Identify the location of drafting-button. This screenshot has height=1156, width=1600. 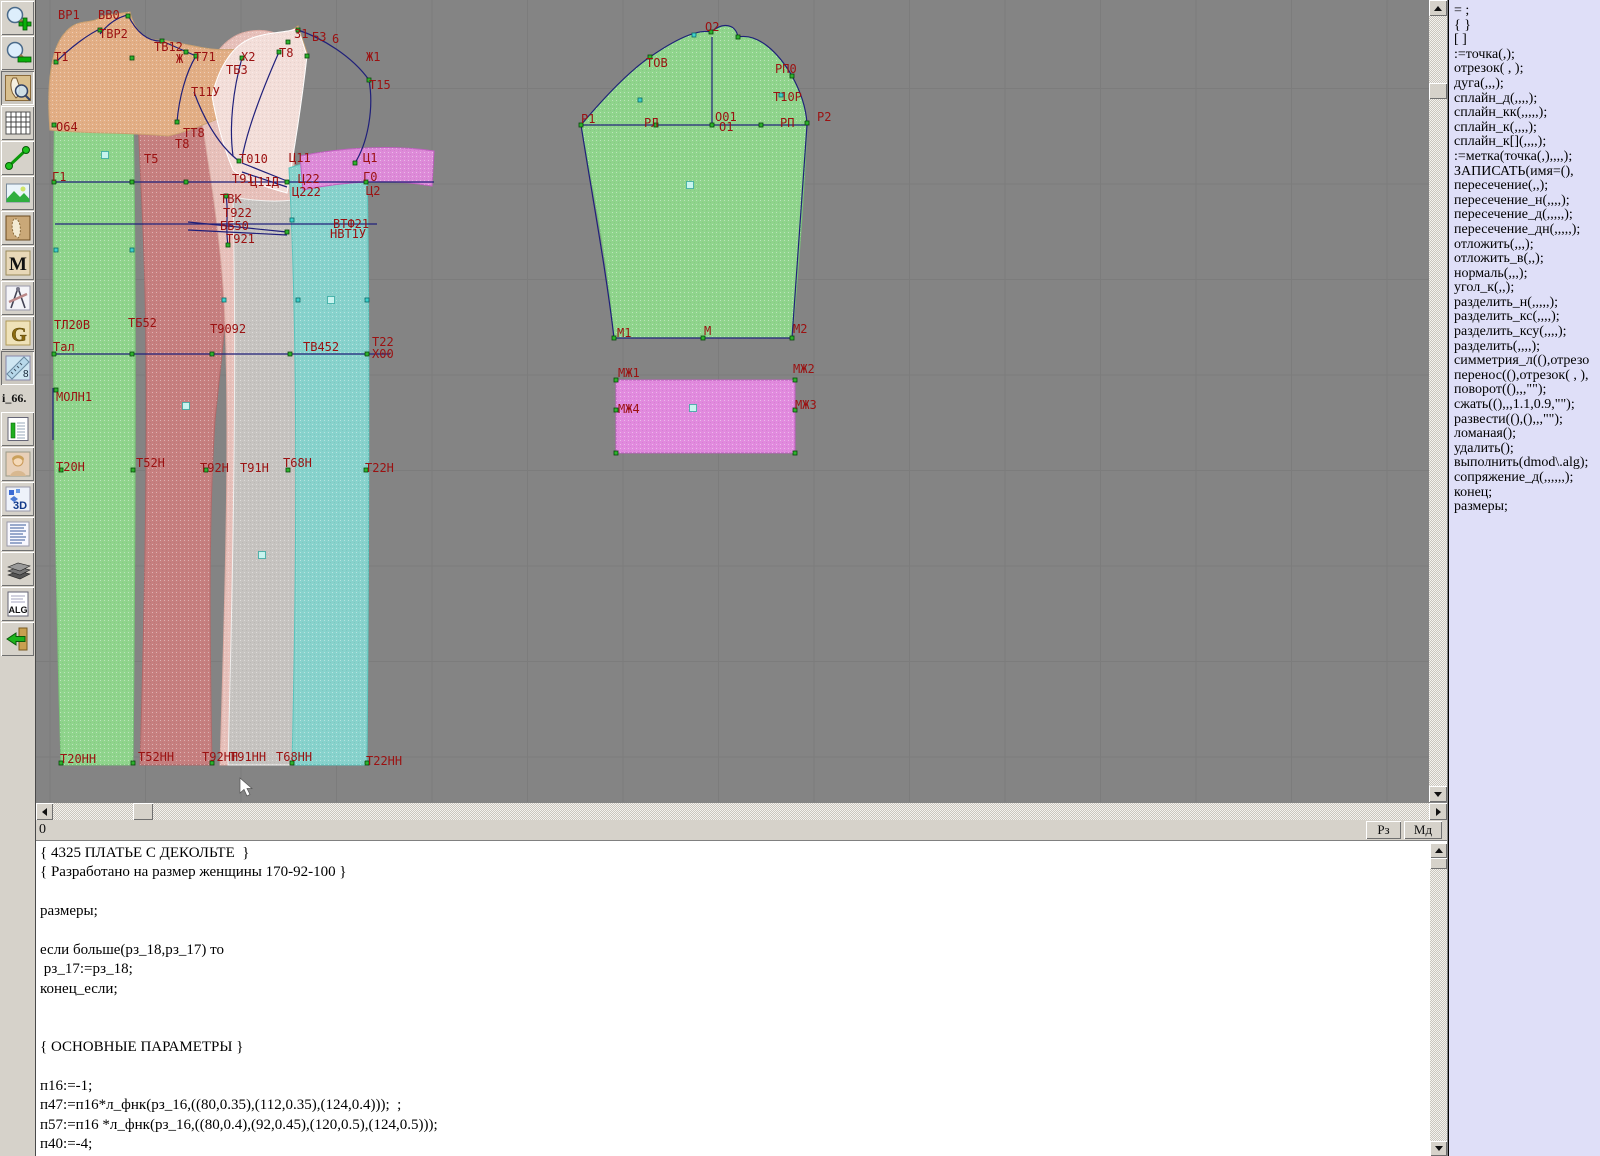
(17, 298).